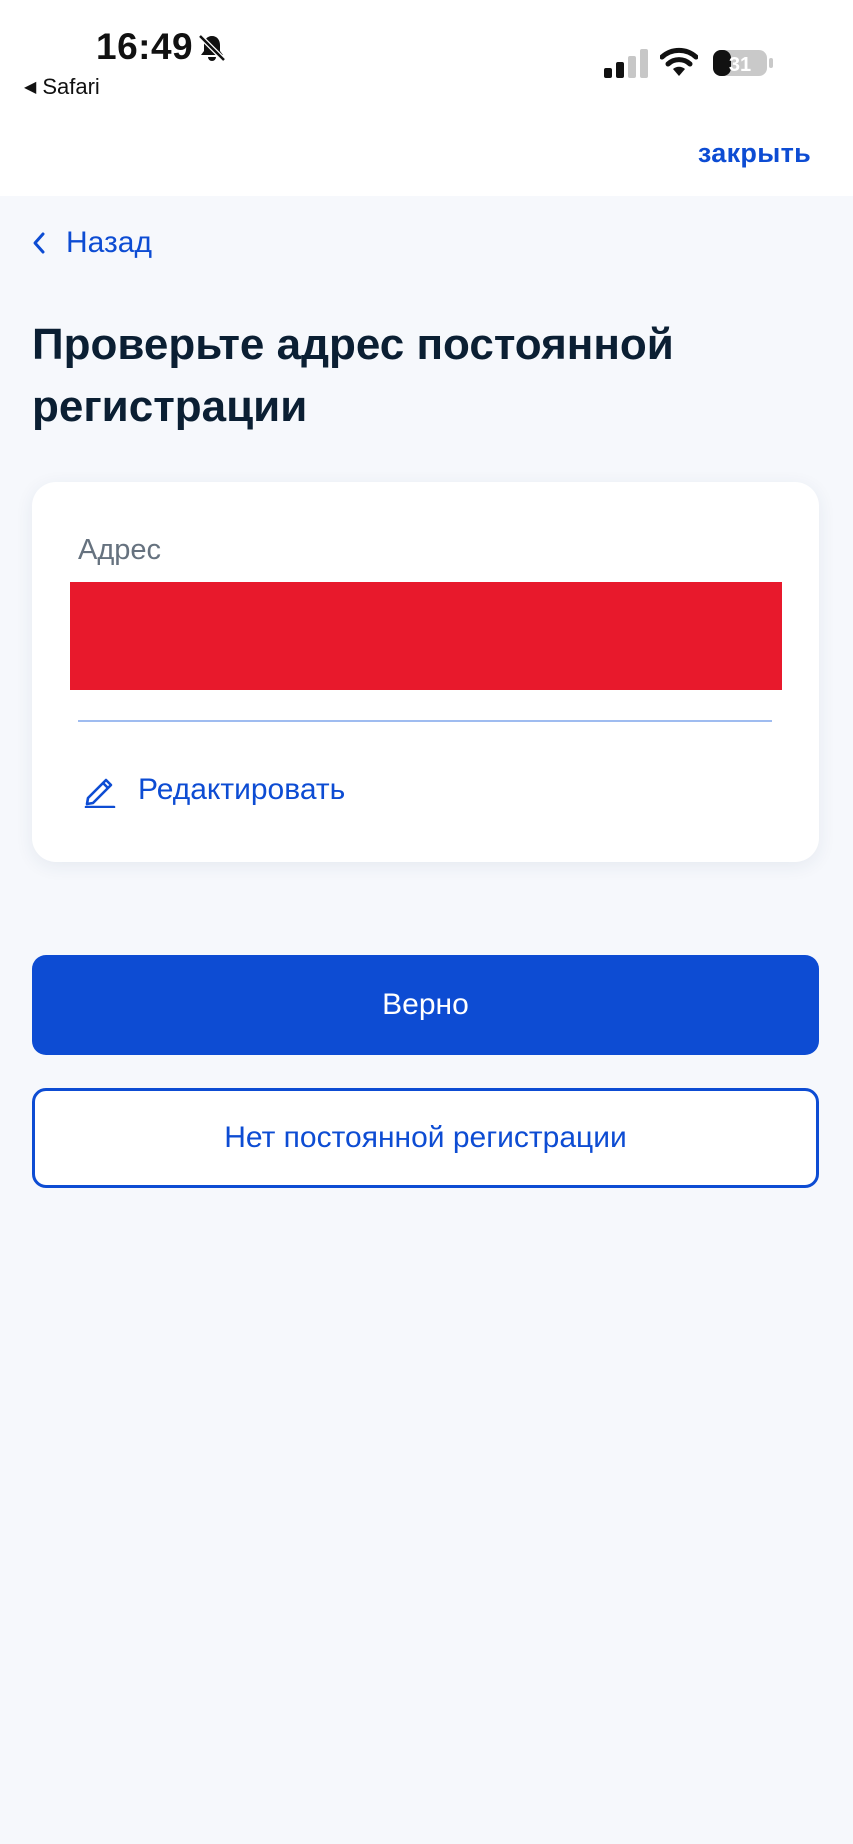  Describe the element at coordinates (426, 55) in the screenshot. I see `status-bar: 16:49 ◀ Safari 31` at that location.